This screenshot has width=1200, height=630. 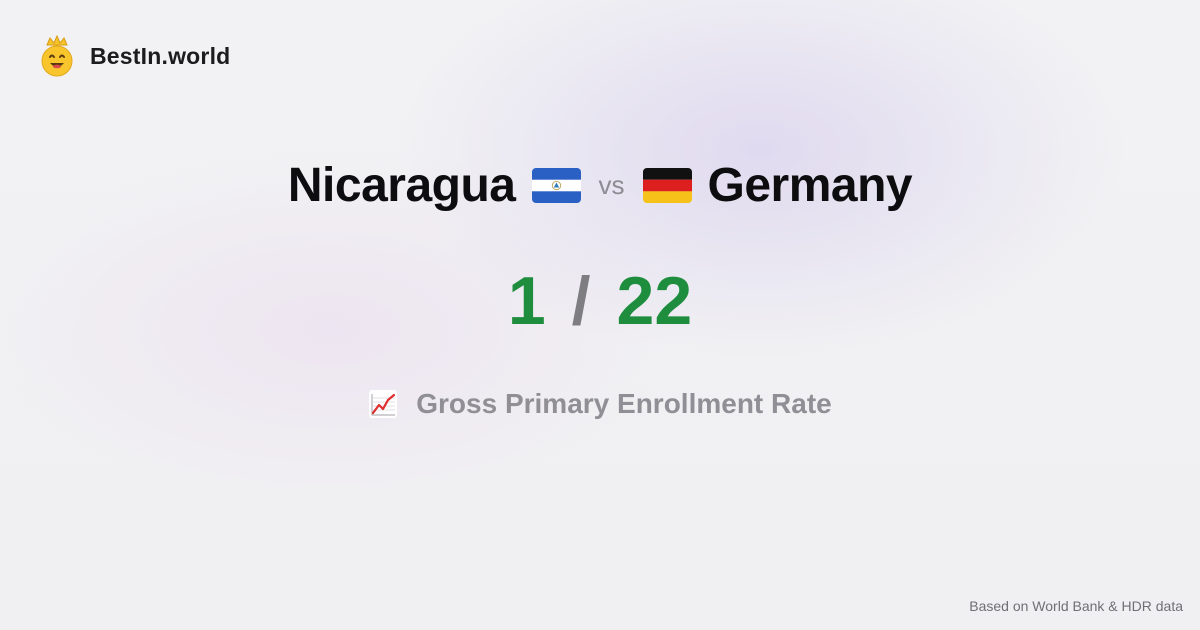 I want to click on comparison-title: Nicaragua vs Germany, so click(x=600, y=185).